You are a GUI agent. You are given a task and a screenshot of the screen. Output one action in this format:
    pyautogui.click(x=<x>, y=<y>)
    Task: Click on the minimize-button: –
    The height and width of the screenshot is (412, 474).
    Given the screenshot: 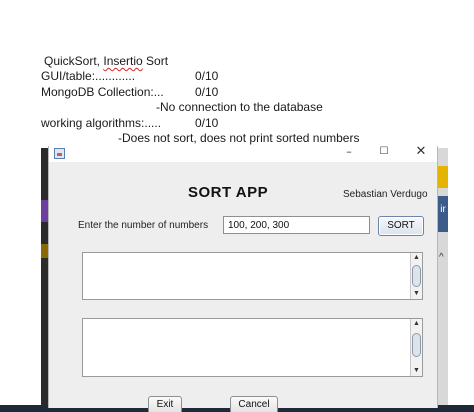 What is the action you would take?
    pyautogui.click(x=349, y=153)
    